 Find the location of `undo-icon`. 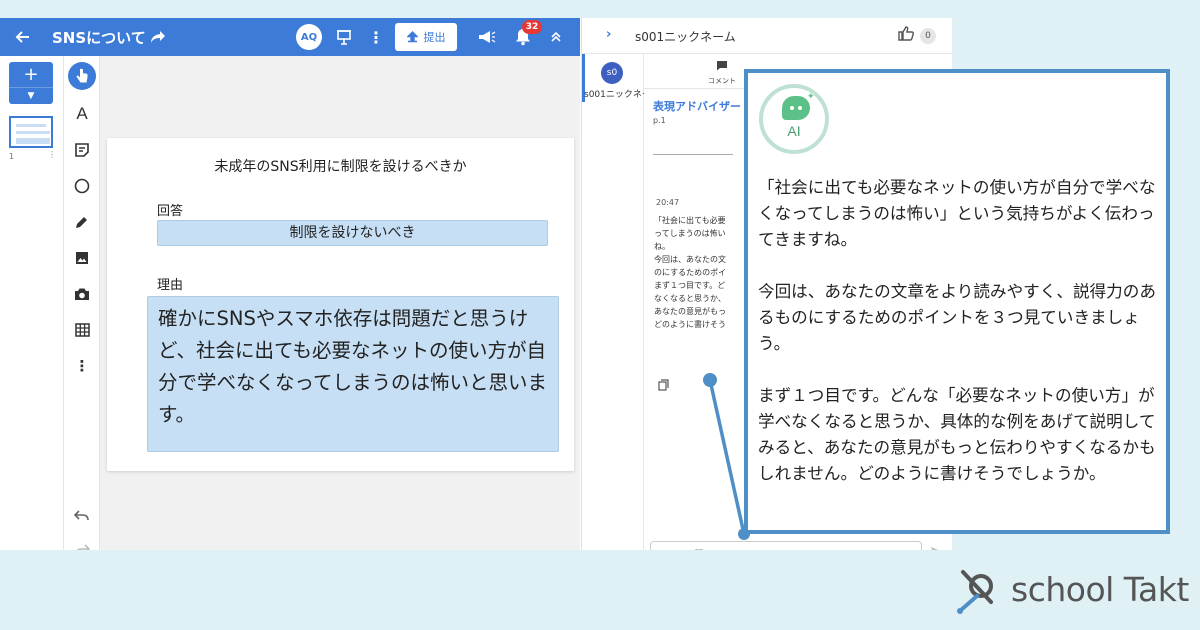

undo-icon is located at coordinates (82, 516).